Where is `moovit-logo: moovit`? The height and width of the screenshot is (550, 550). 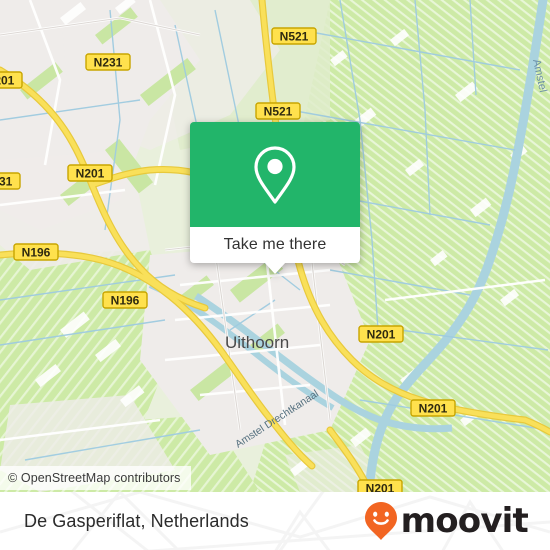 moovit-logo: moovit is located at coordinates (446, 521).